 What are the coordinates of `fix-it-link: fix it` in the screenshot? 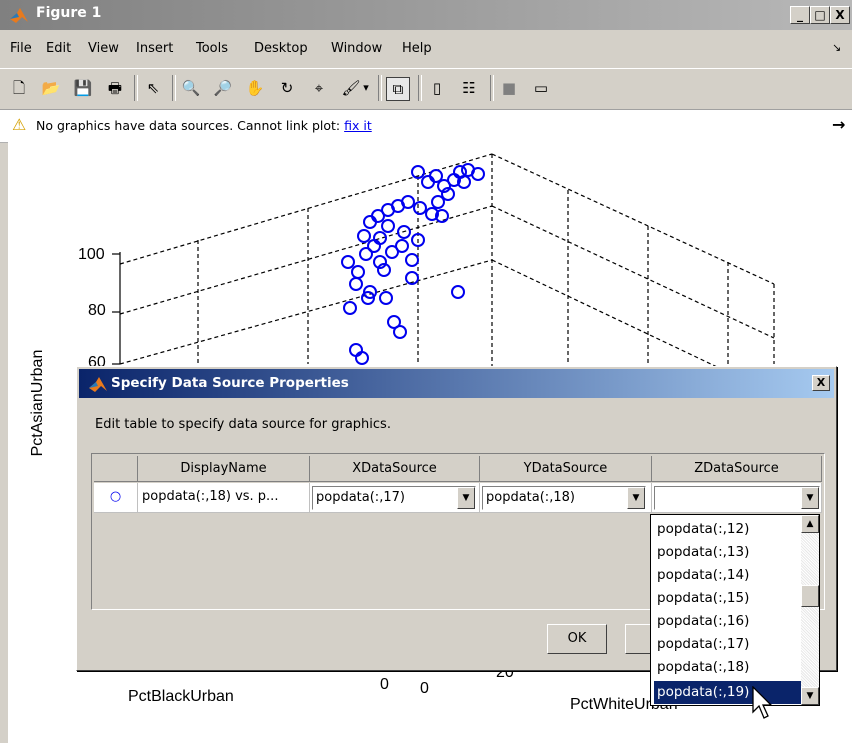 It's located at (358, 125).